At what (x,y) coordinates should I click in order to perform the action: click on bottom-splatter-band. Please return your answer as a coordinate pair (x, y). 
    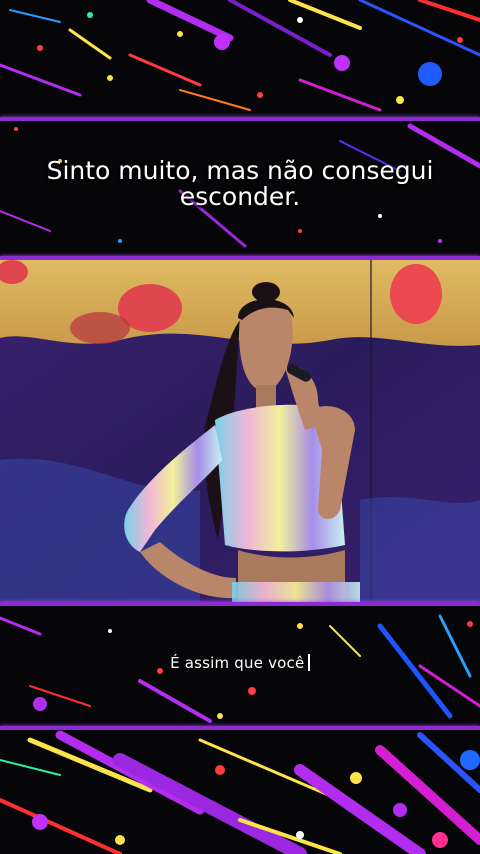
    Looking at the image, I should click on (240, 792).